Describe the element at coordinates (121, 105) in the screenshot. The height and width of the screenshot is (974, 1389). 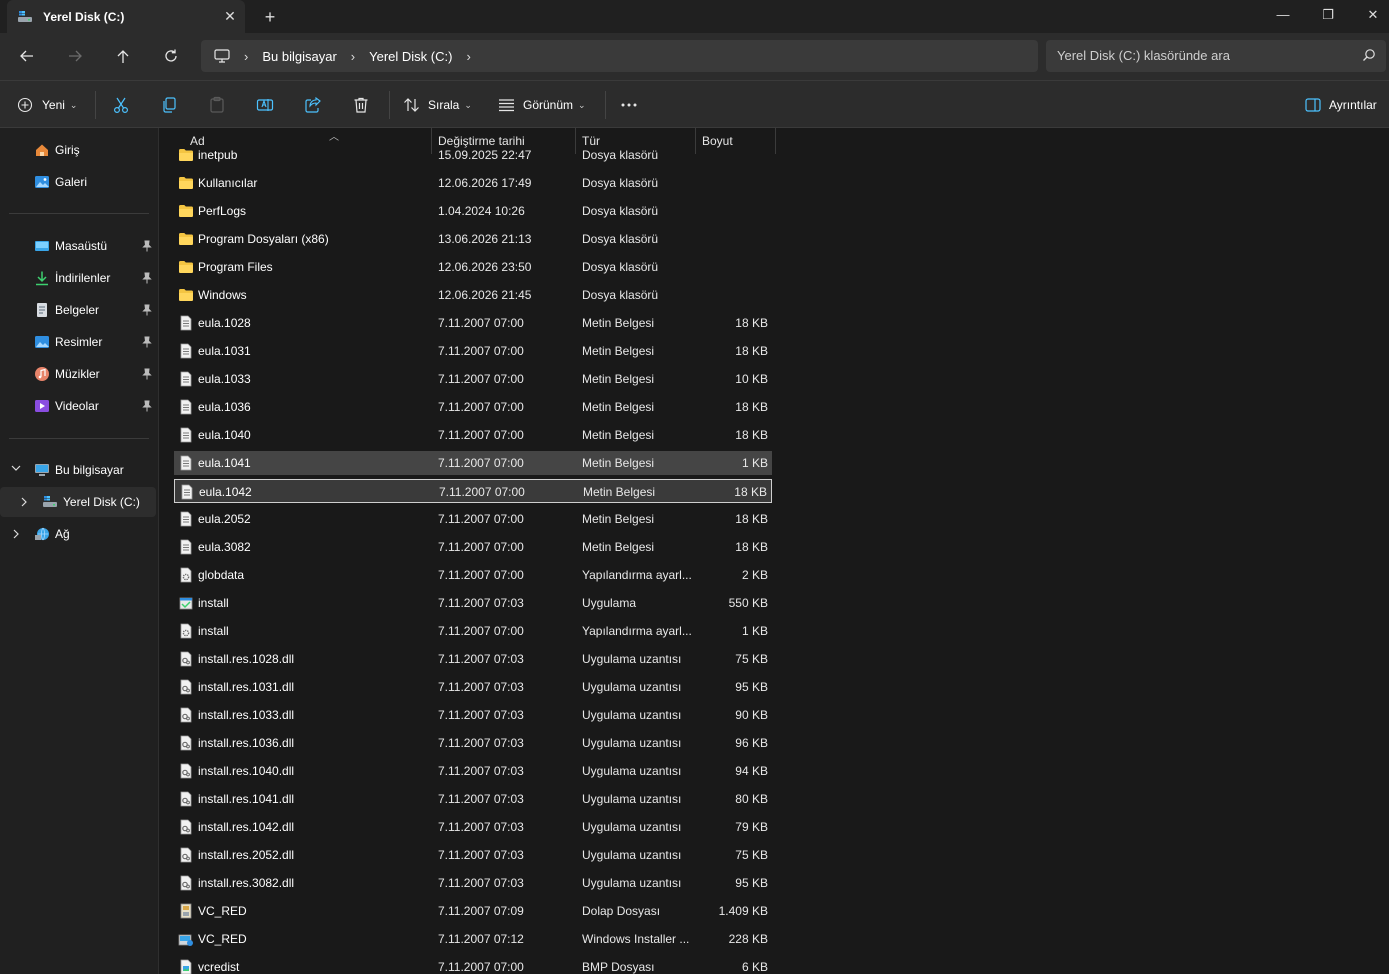
I see `cut-button` at that location.